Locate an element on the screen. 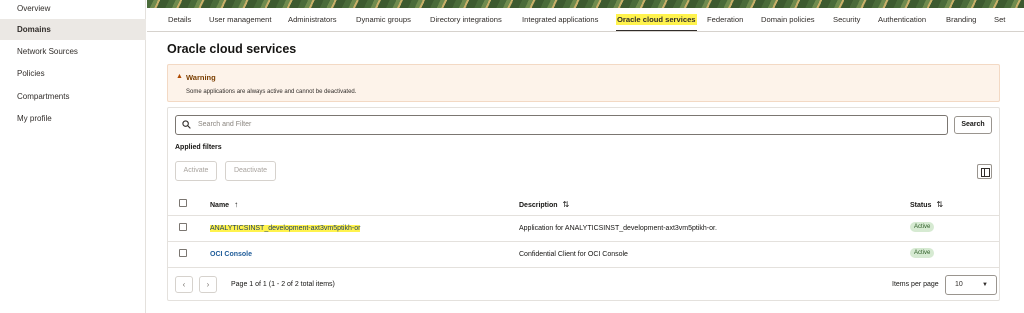 This screenshot has width=1024, height=313. tab-details: Details is located at coordinates (180, 19).